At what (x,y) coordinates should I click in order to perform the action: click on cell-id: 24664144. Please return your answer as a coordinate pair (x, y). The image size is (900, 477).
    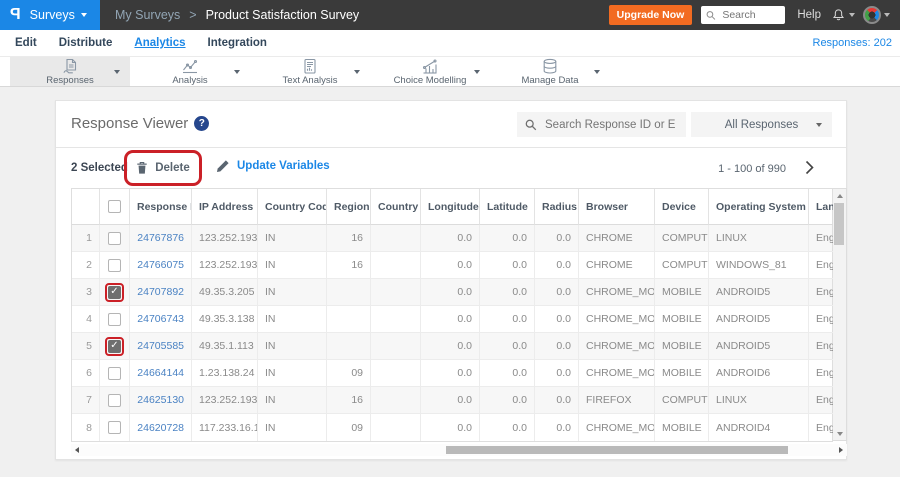
    Looking at the image, I should click on (161, 373).